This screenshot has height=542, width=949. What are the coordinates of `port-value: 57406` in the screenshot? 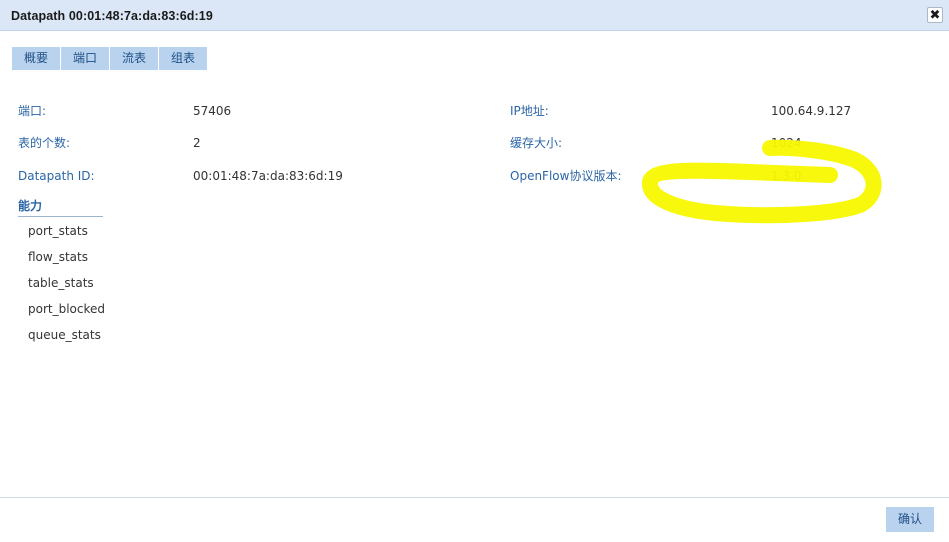 It's located at (212, 111).